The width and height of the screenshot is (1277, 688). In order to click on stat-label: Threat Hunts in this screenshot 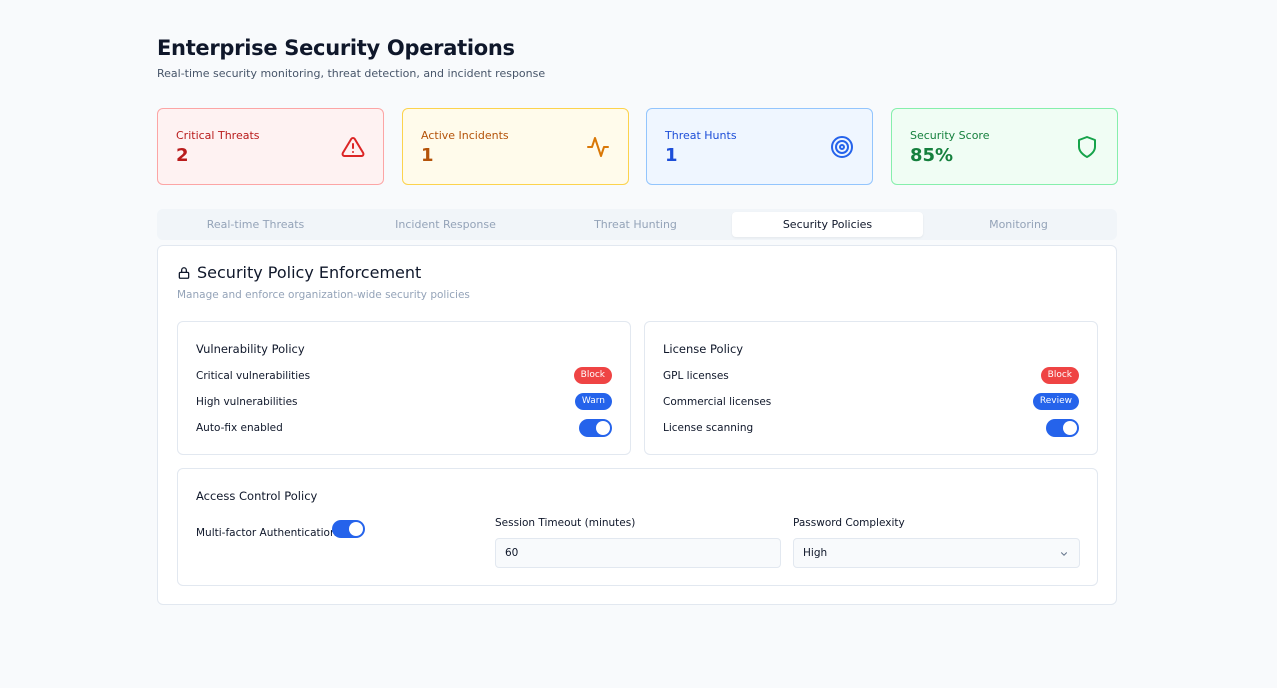, I will do `click(701, 135)`.